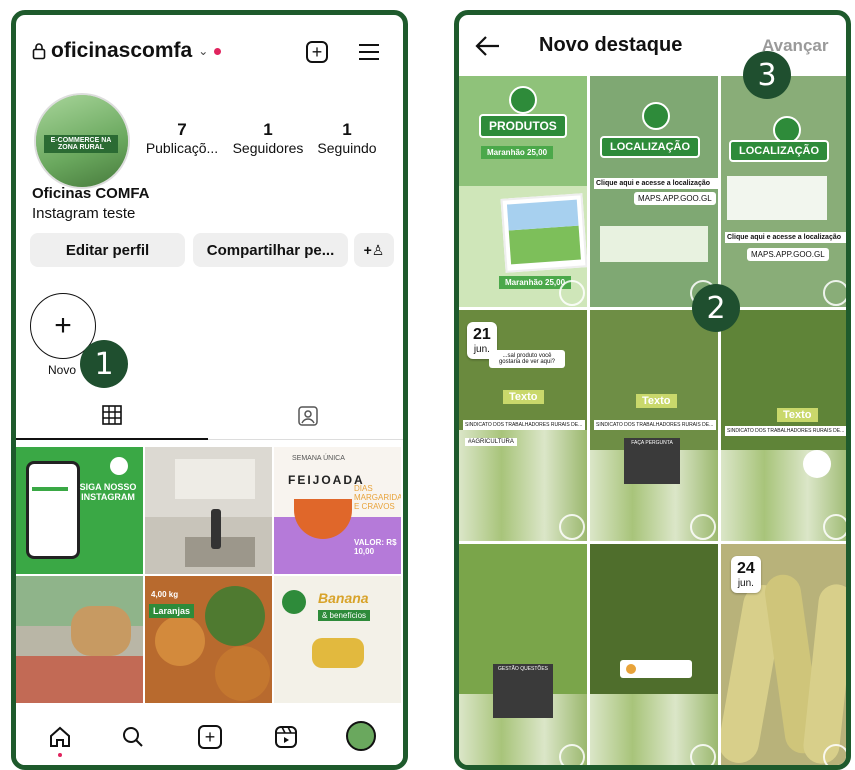 The height and width of the screenshot is (770, 855). What do you see at coordinates (305, 439) in the screenshot?
I see `tab-divider` at bounding box center [305, 439].